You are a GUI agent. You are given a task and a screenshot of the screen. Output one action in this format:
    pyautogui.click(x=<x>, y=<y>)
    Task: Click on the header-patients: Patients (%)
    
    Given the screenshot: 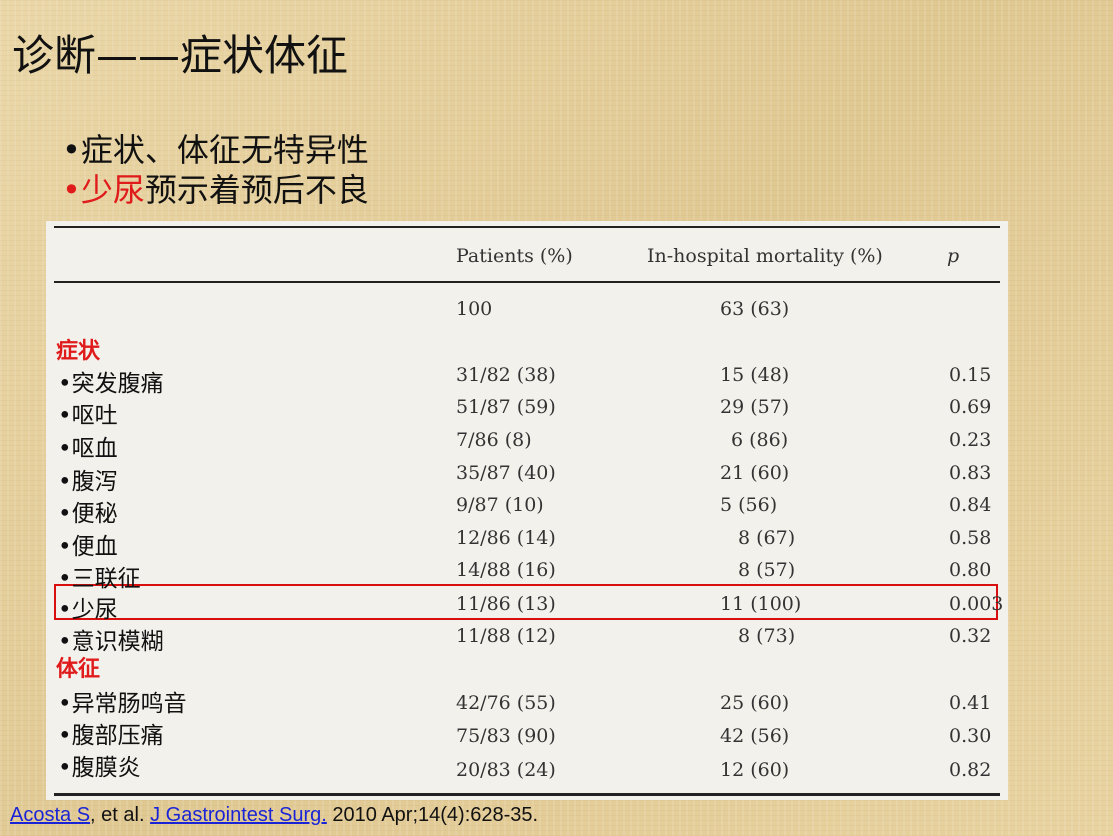 What is the action you would take?
    pyautogui.click(x=514, y=256)
    